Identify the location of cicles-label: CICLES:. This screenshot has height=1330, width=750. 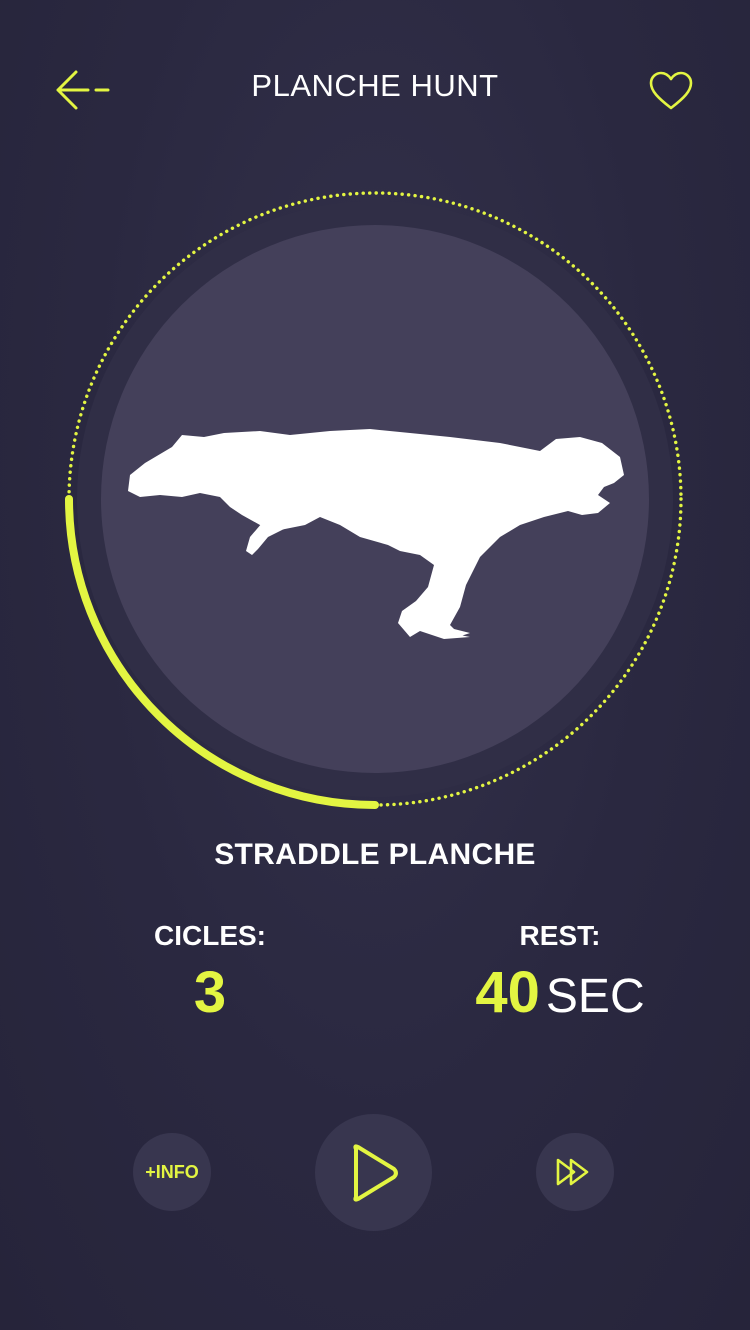
(210, 935).